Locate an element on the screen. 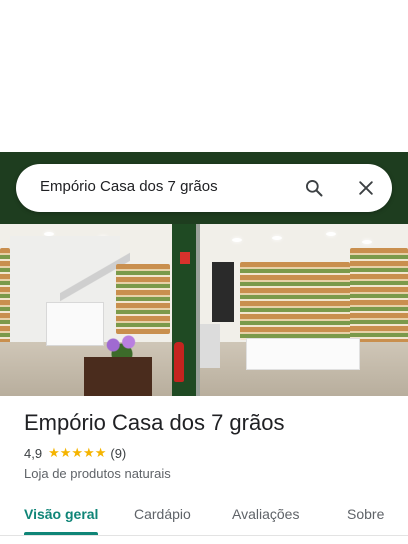 This screenshot has height=544, width=408. planter-box is located at coordinates (118, 376).